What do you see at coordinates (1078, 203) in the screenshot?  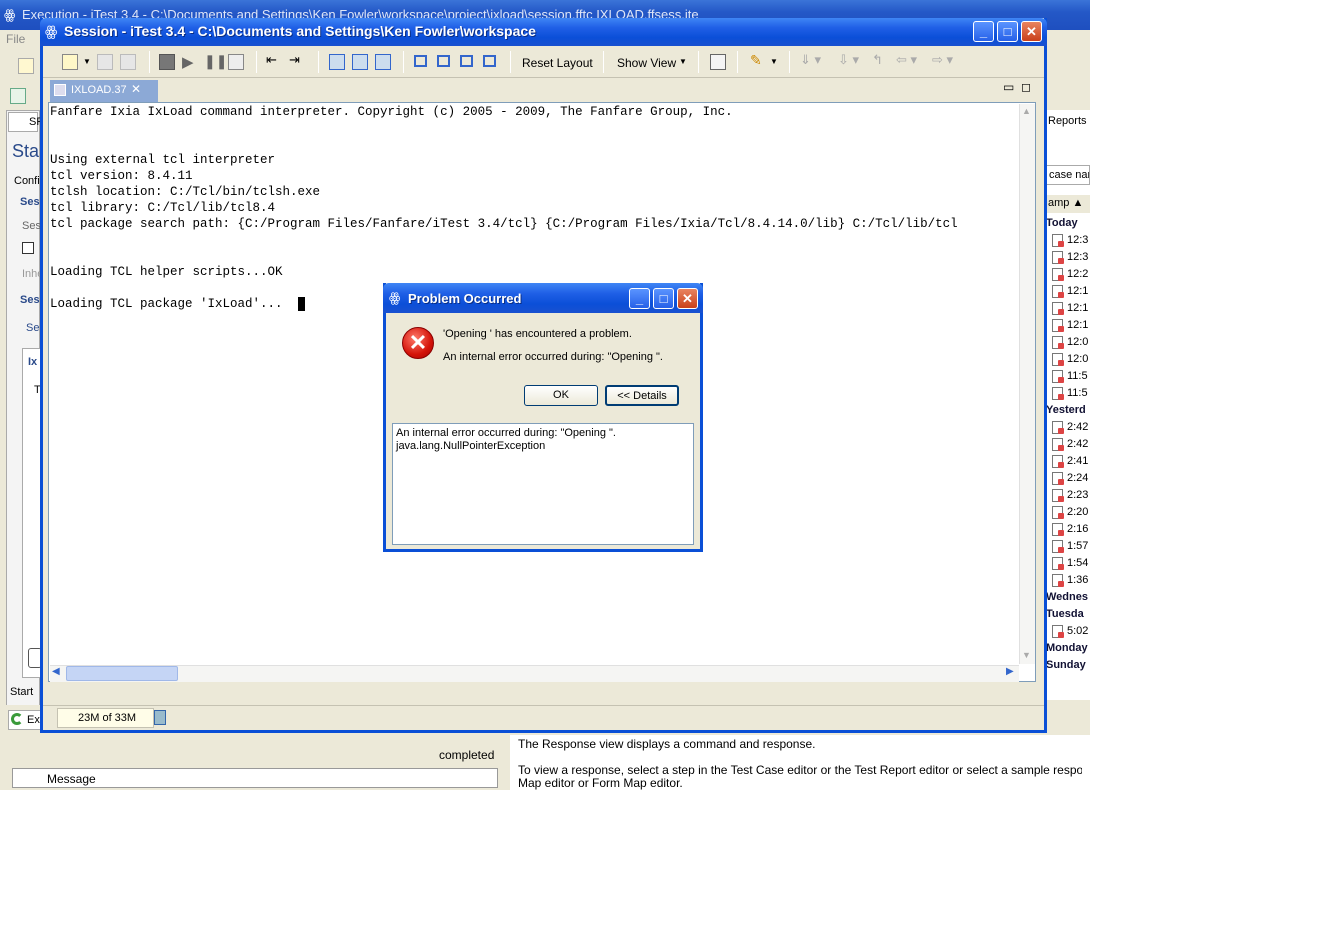 I see `sort-up-icon: ▲` at bounding box center [1078, 203].